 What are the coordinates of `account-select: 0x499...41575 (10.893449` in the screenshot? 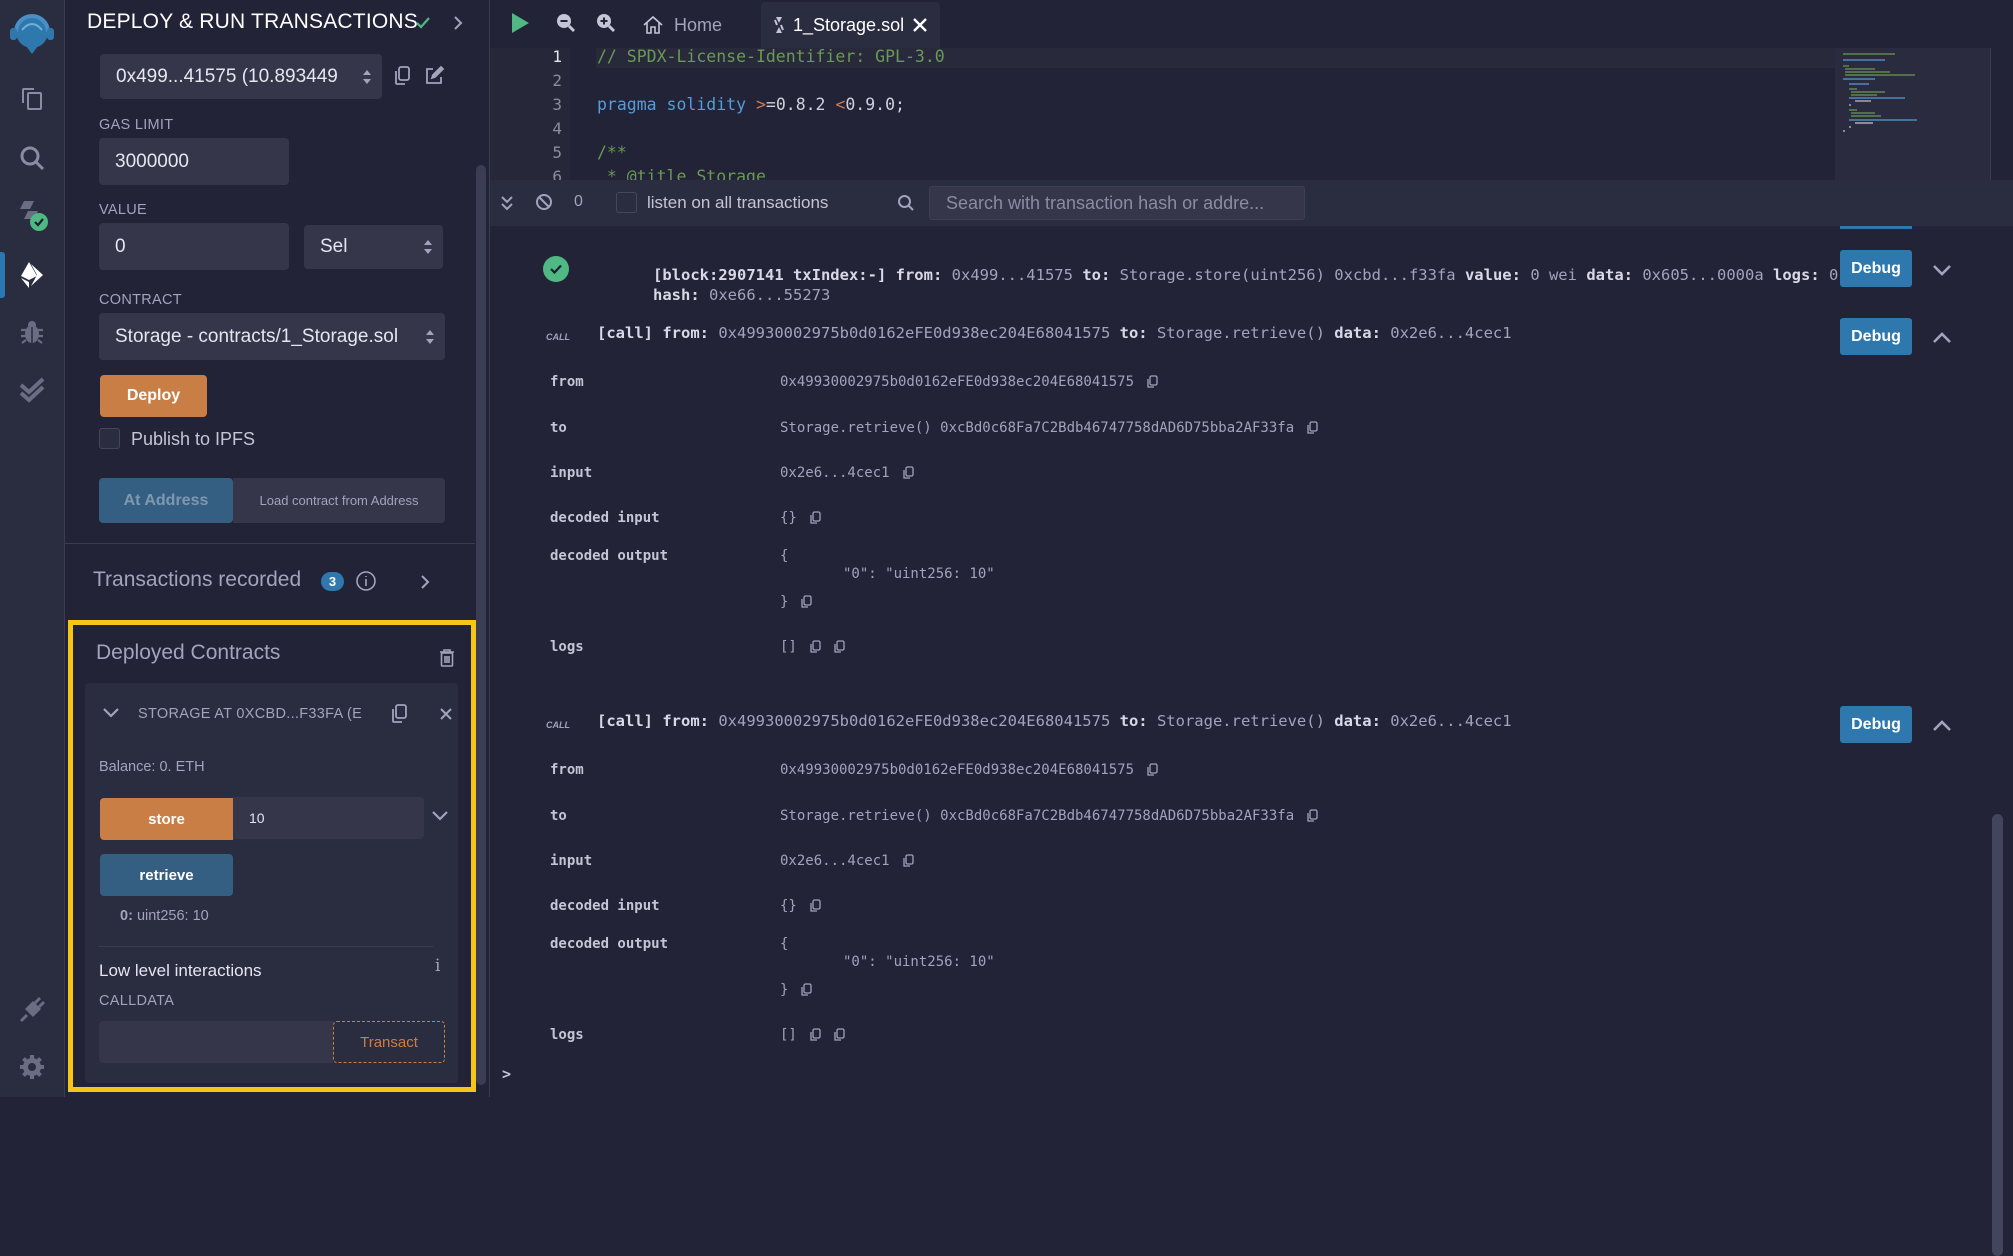 It's located at (241, 76).